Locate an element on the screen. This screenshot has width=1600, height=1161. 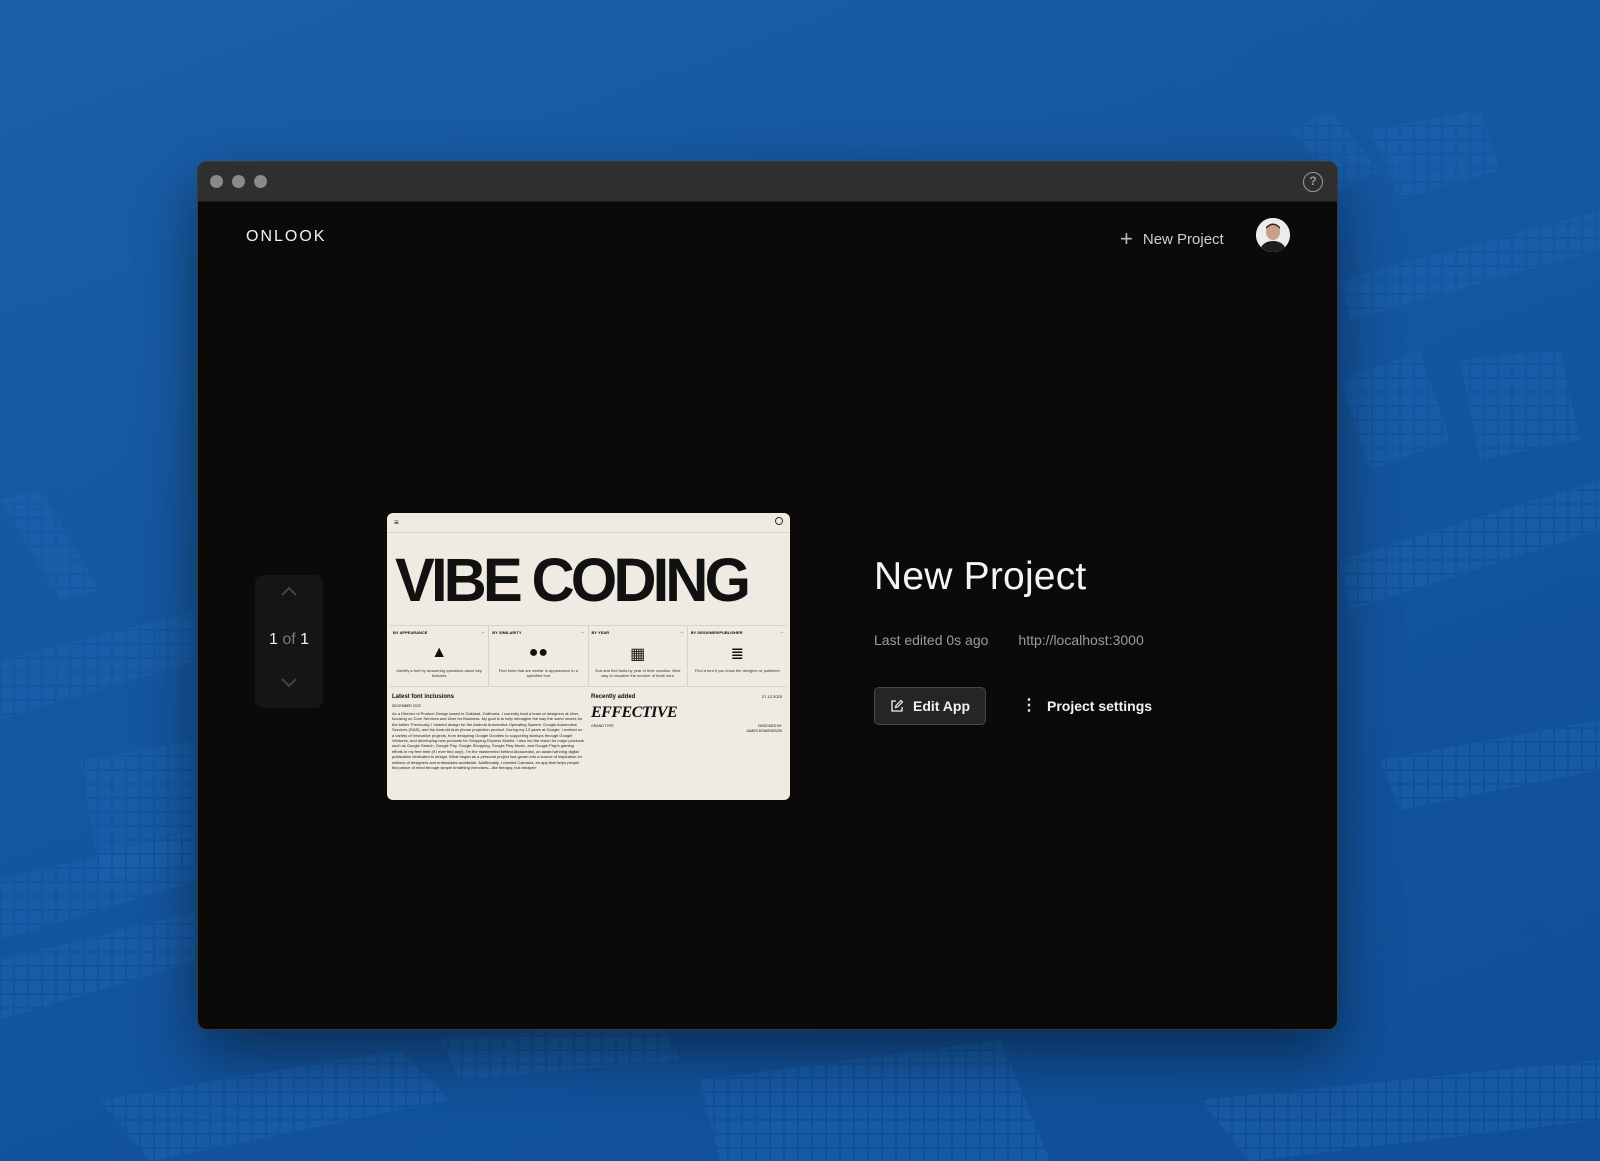
page-total: 1 is located at coordinates (305, 639).